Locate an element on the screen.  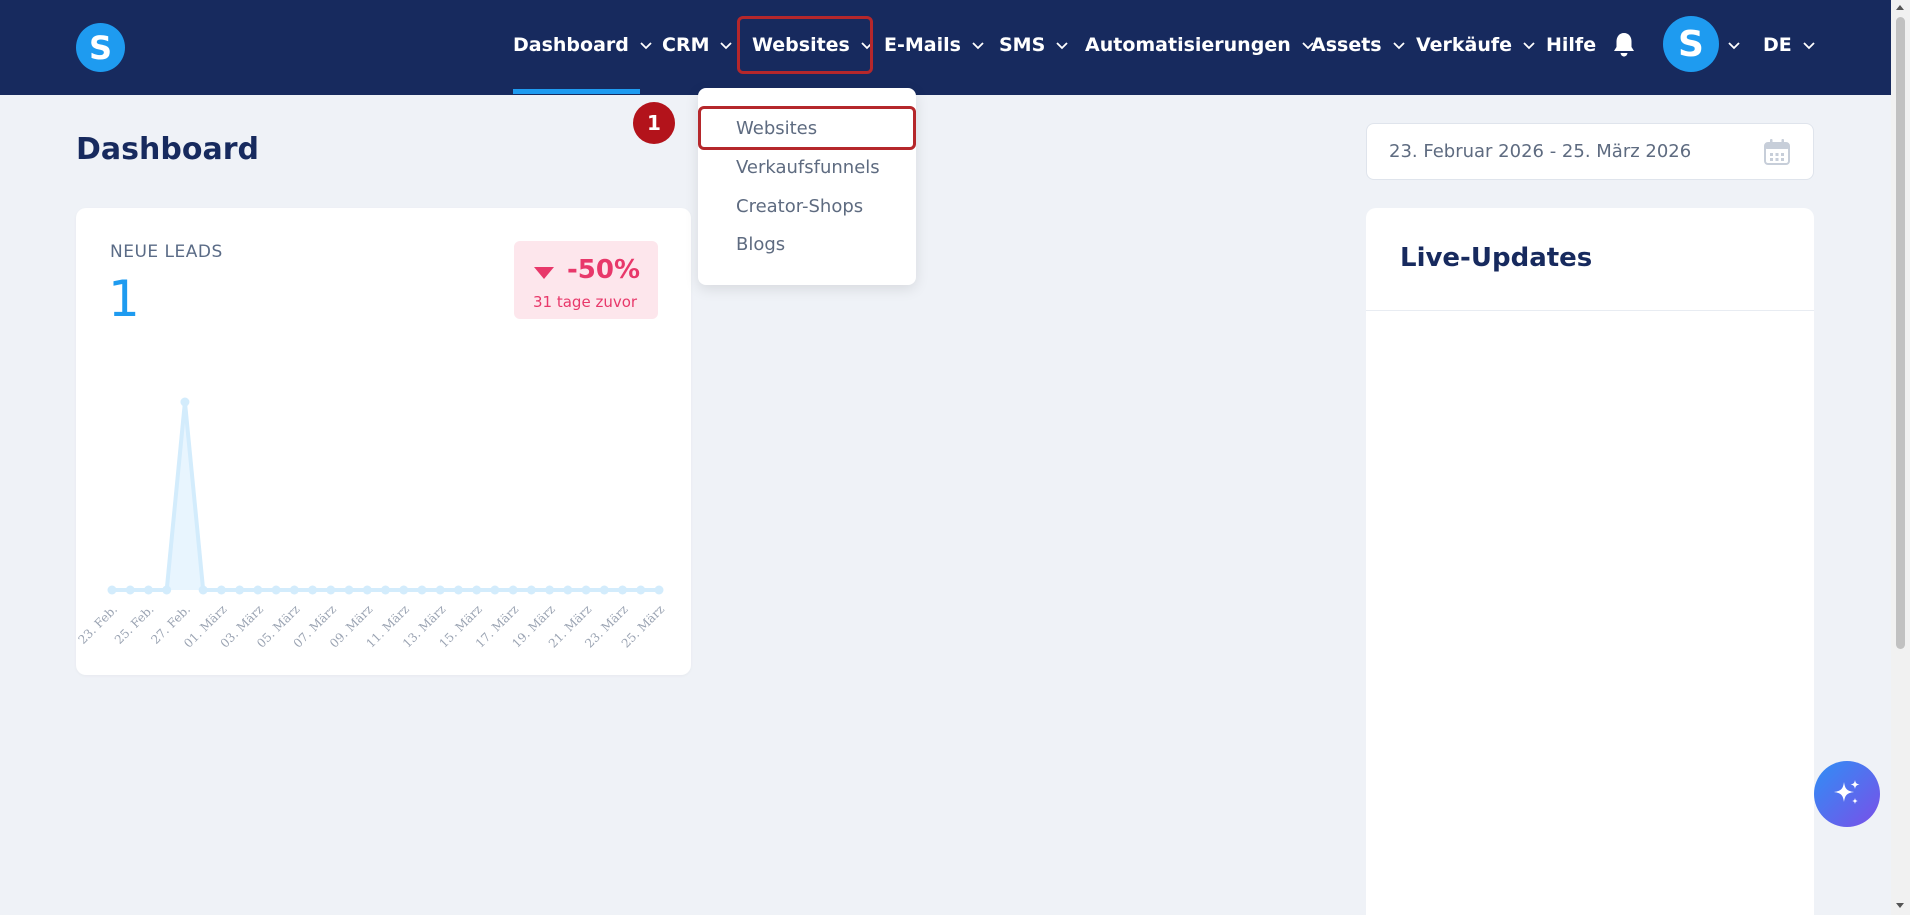
nav-crm: CRM is located at coordinates (697, 45).